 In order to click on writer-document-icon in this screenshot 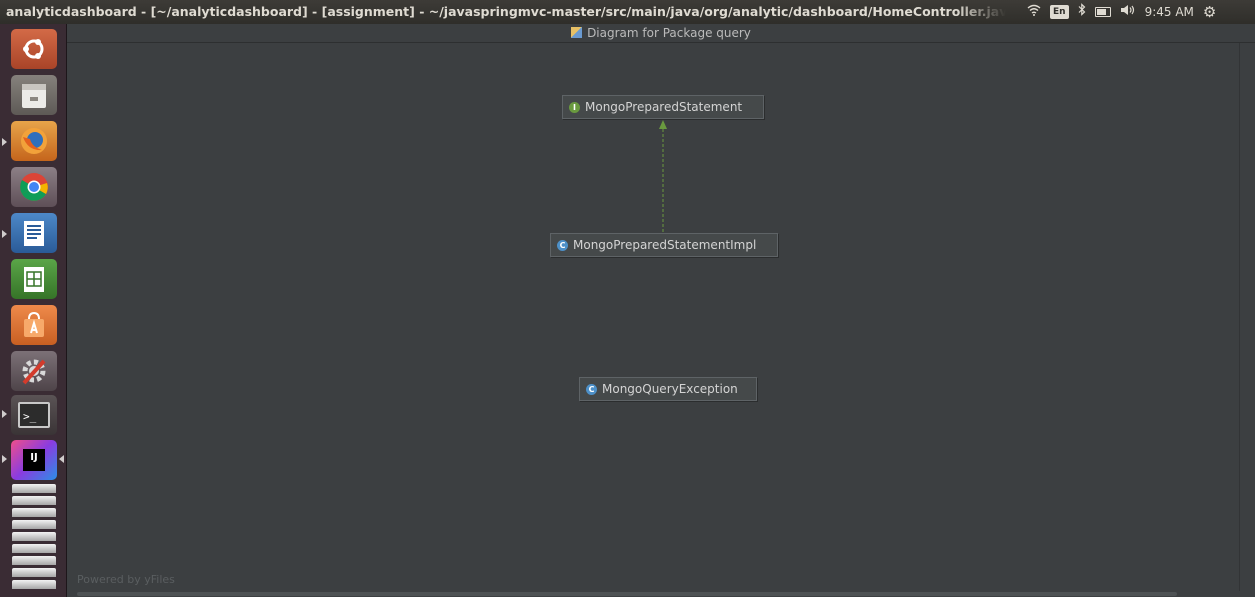, I will do `click(34, 233)`.